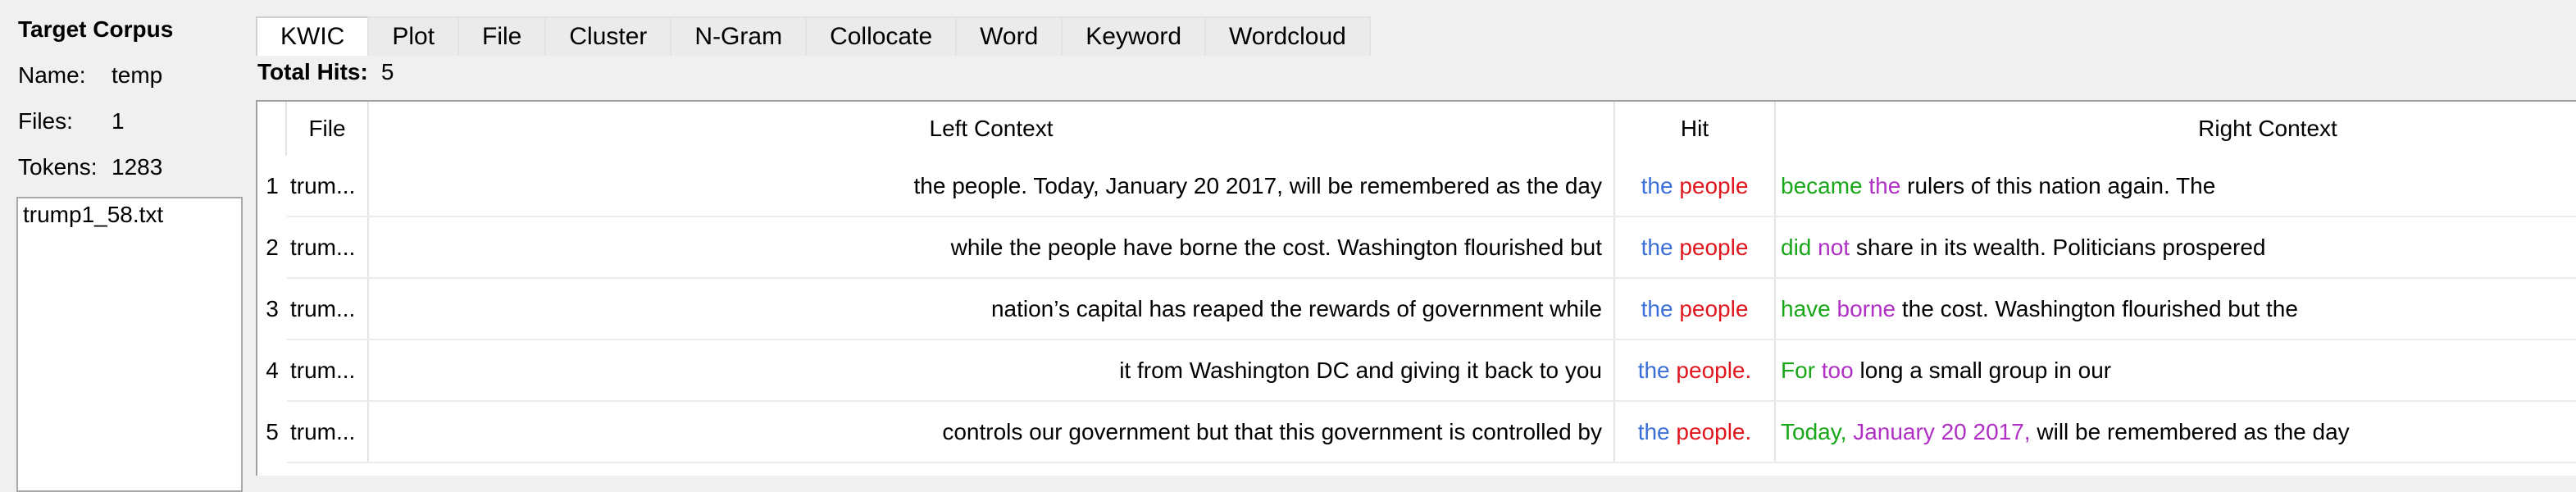 This screenshot has height=492, width=2576. What do you see at coordinates (387, 71) in the screenshot?
I see `total-hits-value: 5` at bounding box center [387, 71].